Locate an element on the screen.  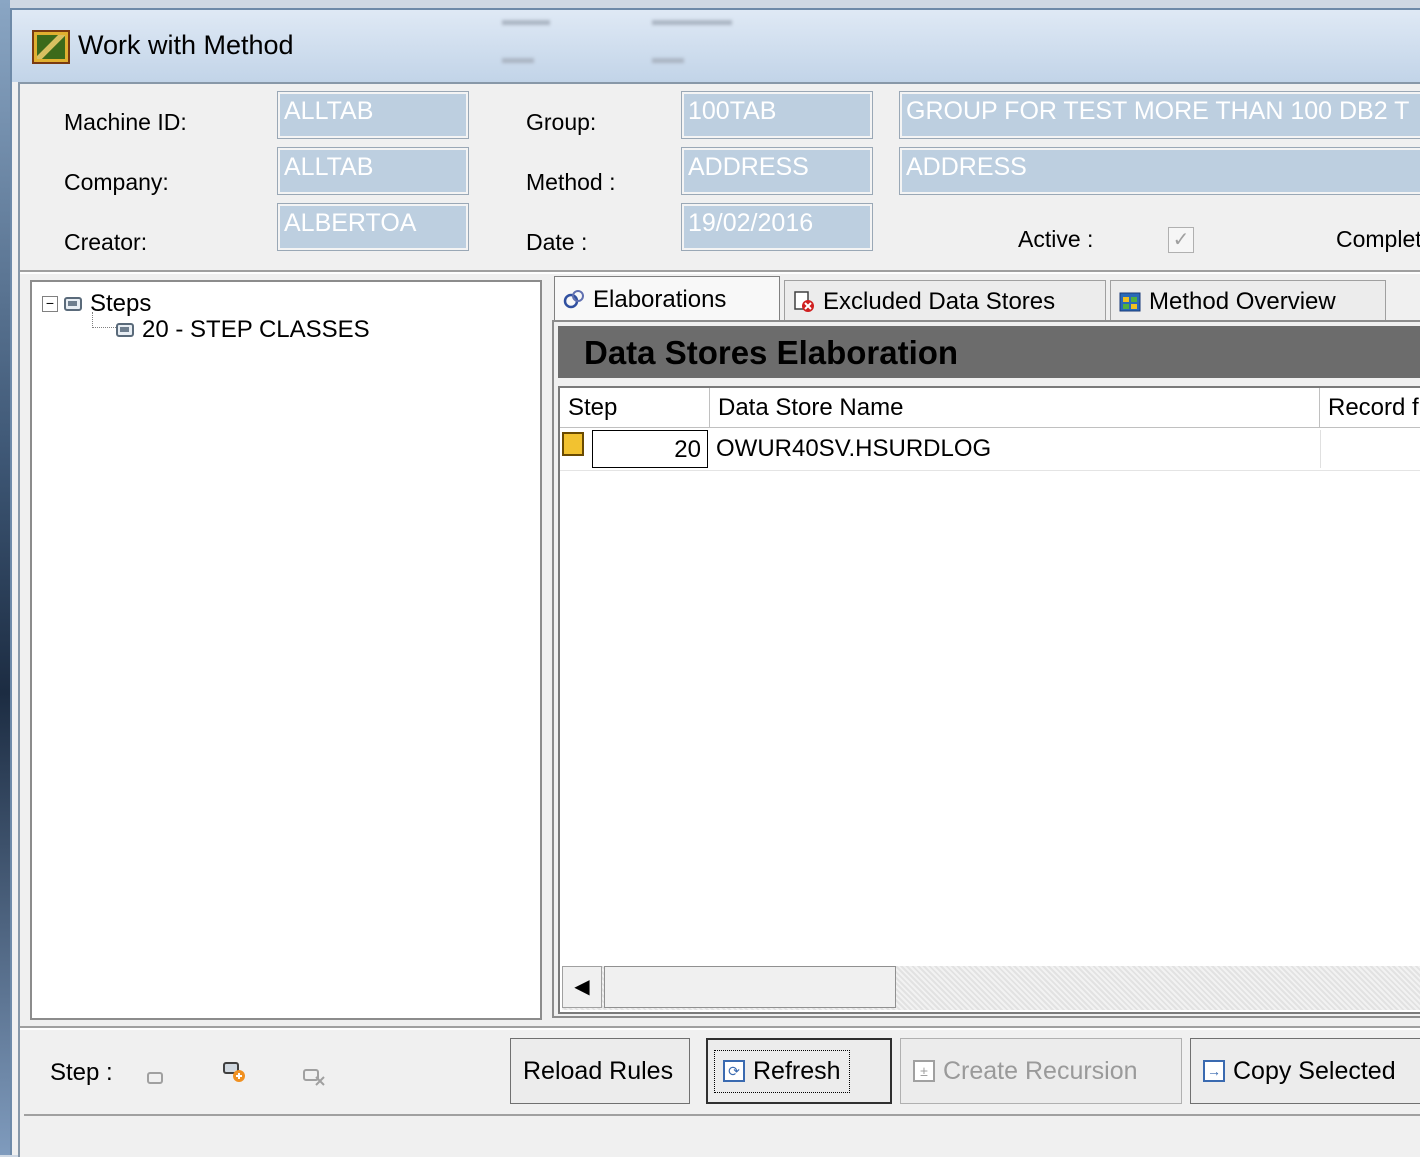
row-divider is located at coordinates (990, 470).